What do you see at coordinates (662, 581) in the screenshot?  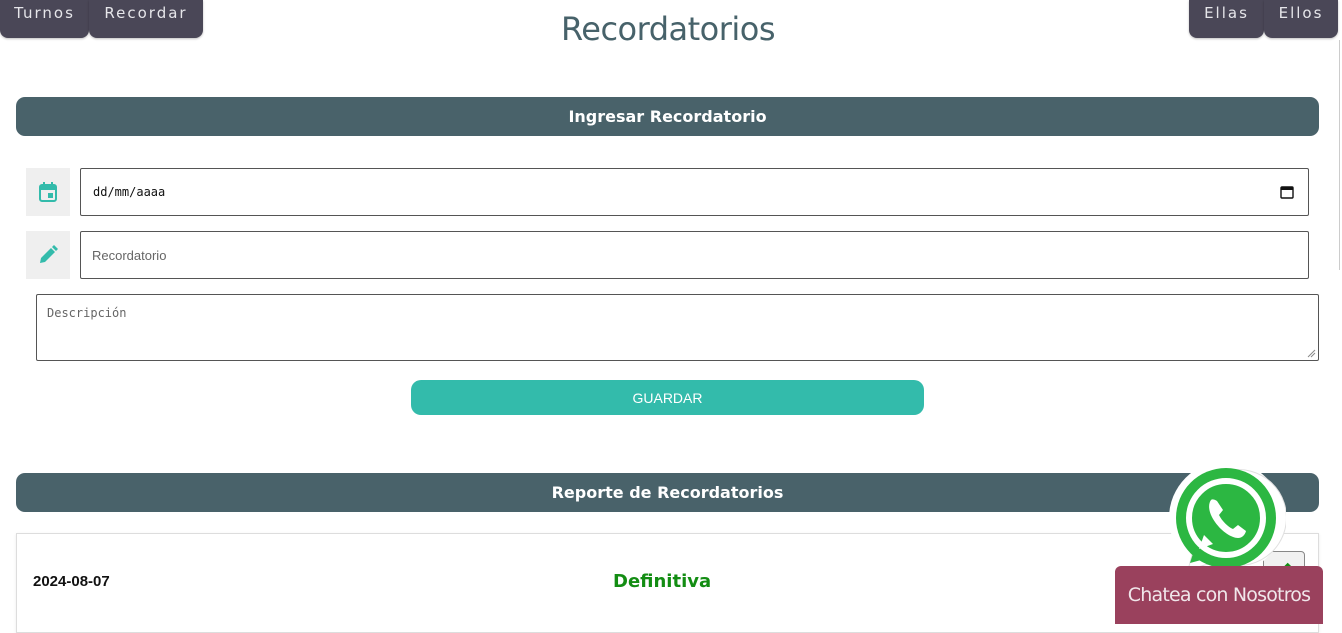 I see `reminder-status: Definitiva` at bounding box center [662, 581].